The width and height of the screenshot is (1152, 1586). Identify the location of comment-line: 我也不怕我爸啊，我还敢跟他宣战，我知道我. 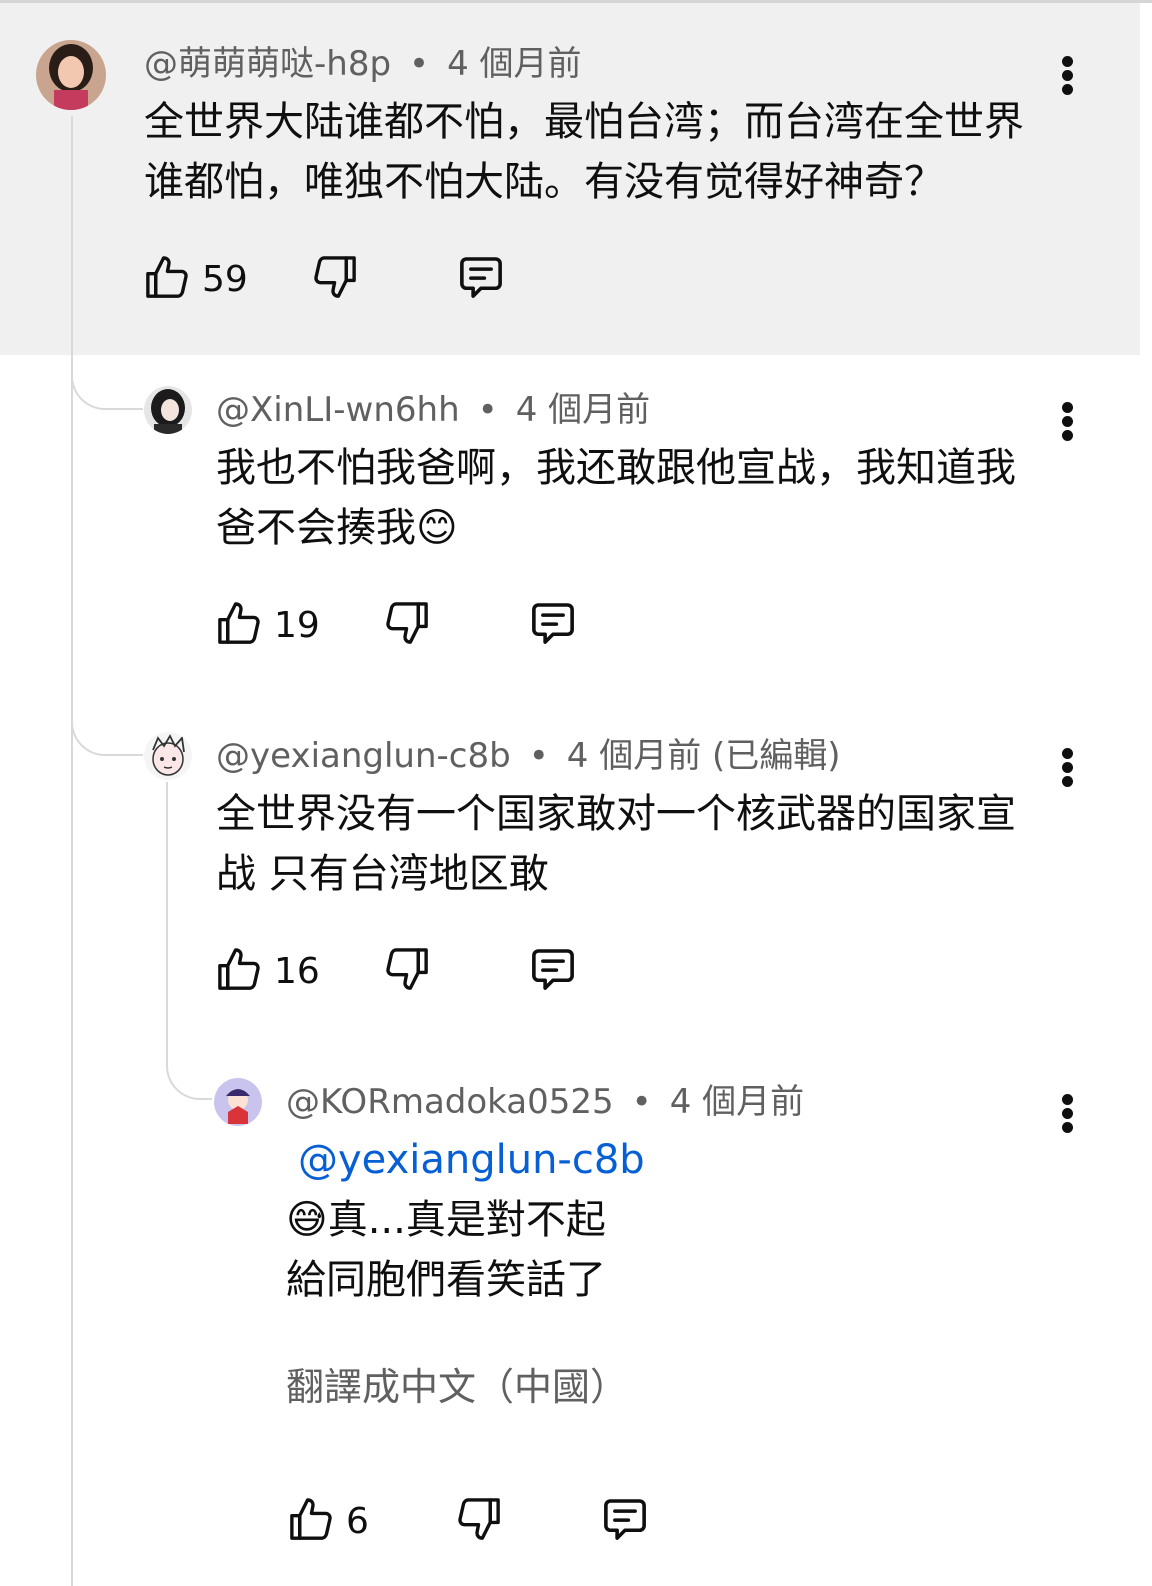
(616, 468).